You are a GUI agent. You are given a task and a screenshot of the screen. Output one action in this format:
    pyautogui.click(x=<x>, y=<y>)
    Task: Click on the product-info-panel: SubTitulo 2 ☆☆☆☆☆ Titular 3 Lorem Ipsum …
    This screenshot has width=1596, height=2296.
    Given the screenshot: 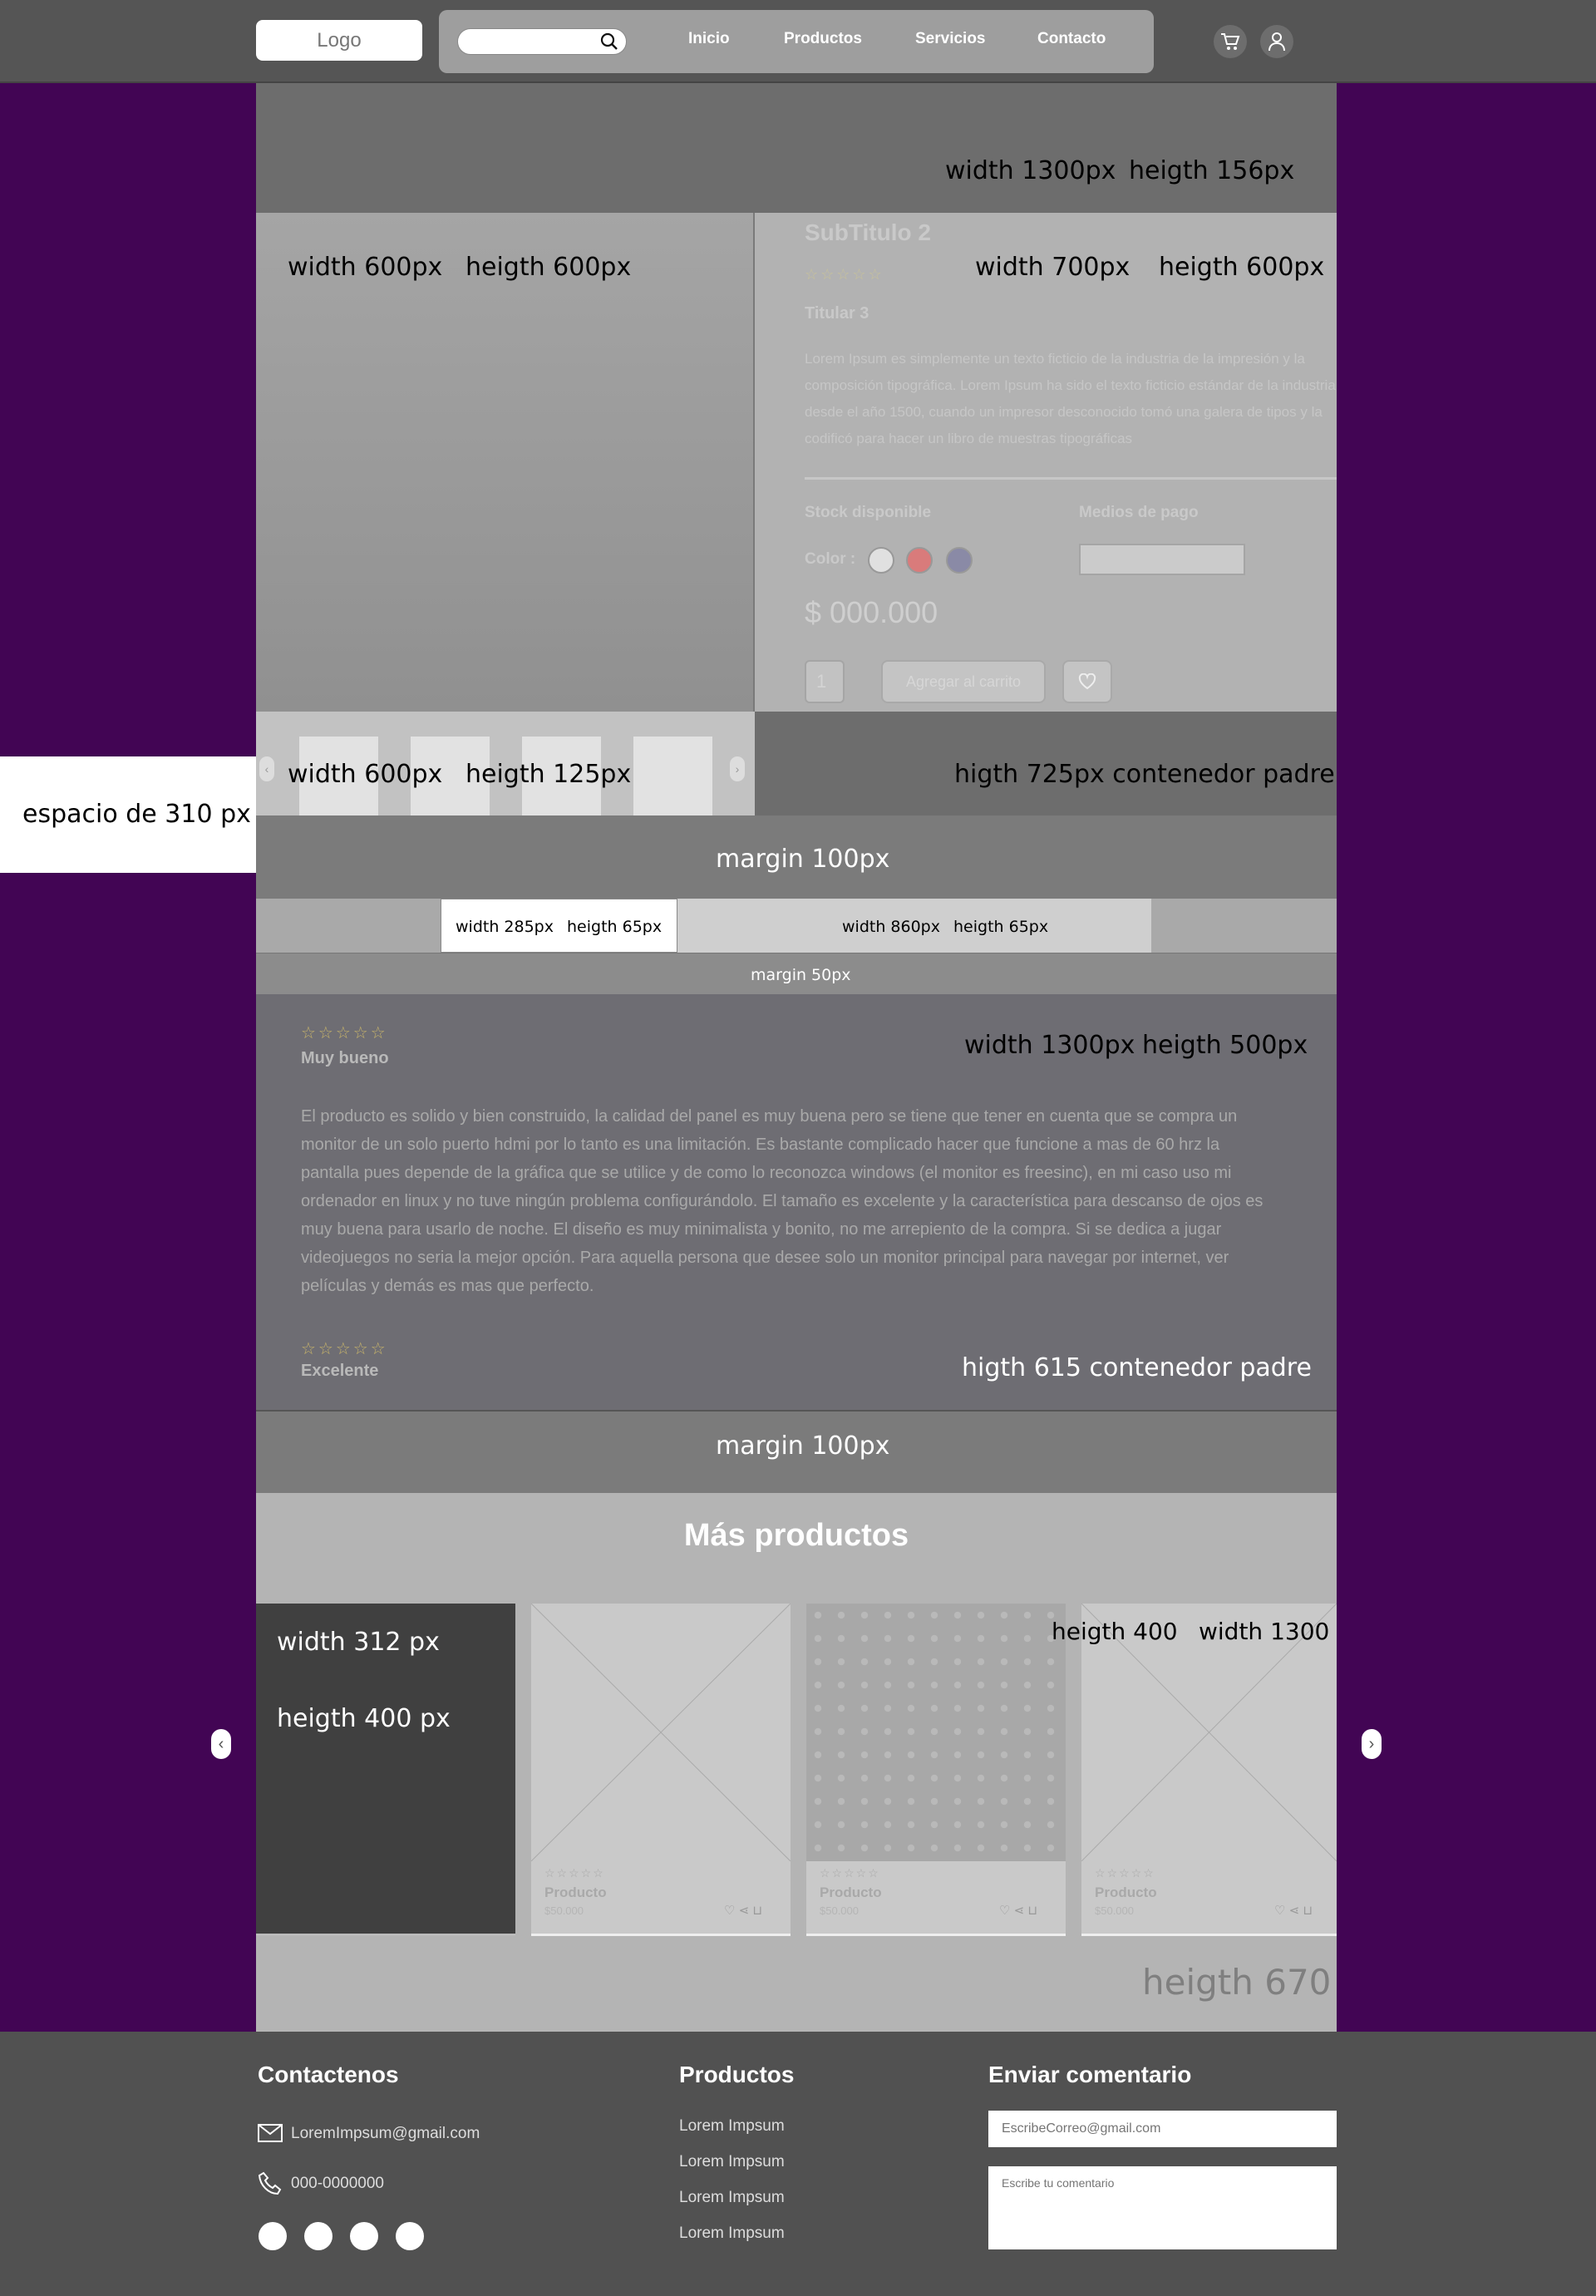 What is the action you would take?
    pyautogui.click(x=1046, y=462)
    